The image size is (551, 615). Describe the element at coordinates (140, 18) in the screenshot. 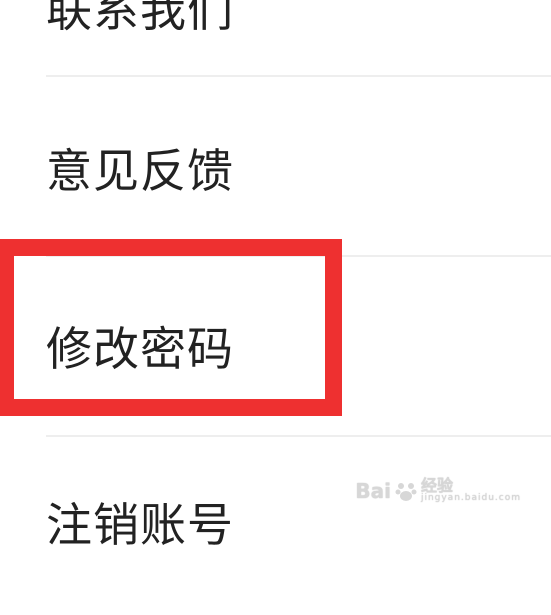

I see `menu-item-label: 联系我们` at that location.